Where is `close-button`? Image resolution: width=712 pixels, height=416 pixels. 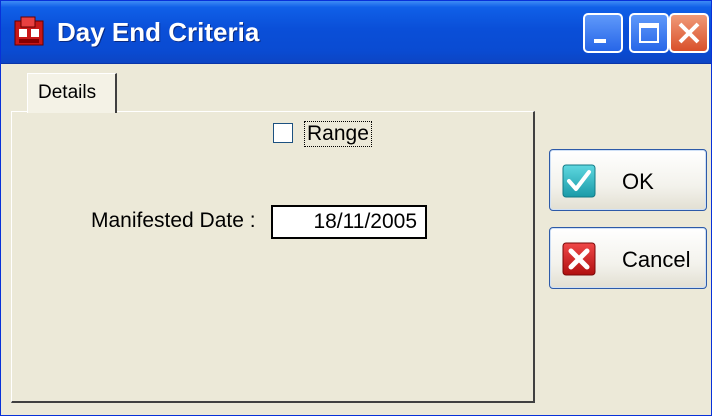
close-button is located at coordinates (689, 33).